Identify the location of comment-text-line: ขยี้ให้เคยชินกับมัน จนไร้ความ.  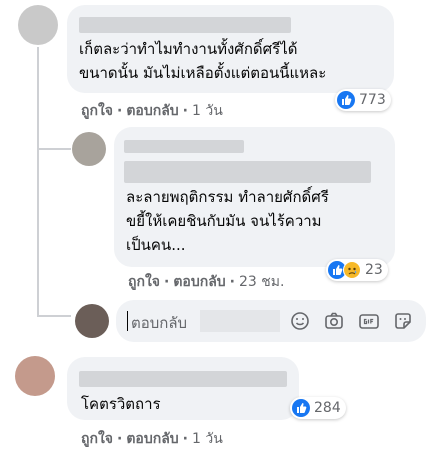
(224, 221).